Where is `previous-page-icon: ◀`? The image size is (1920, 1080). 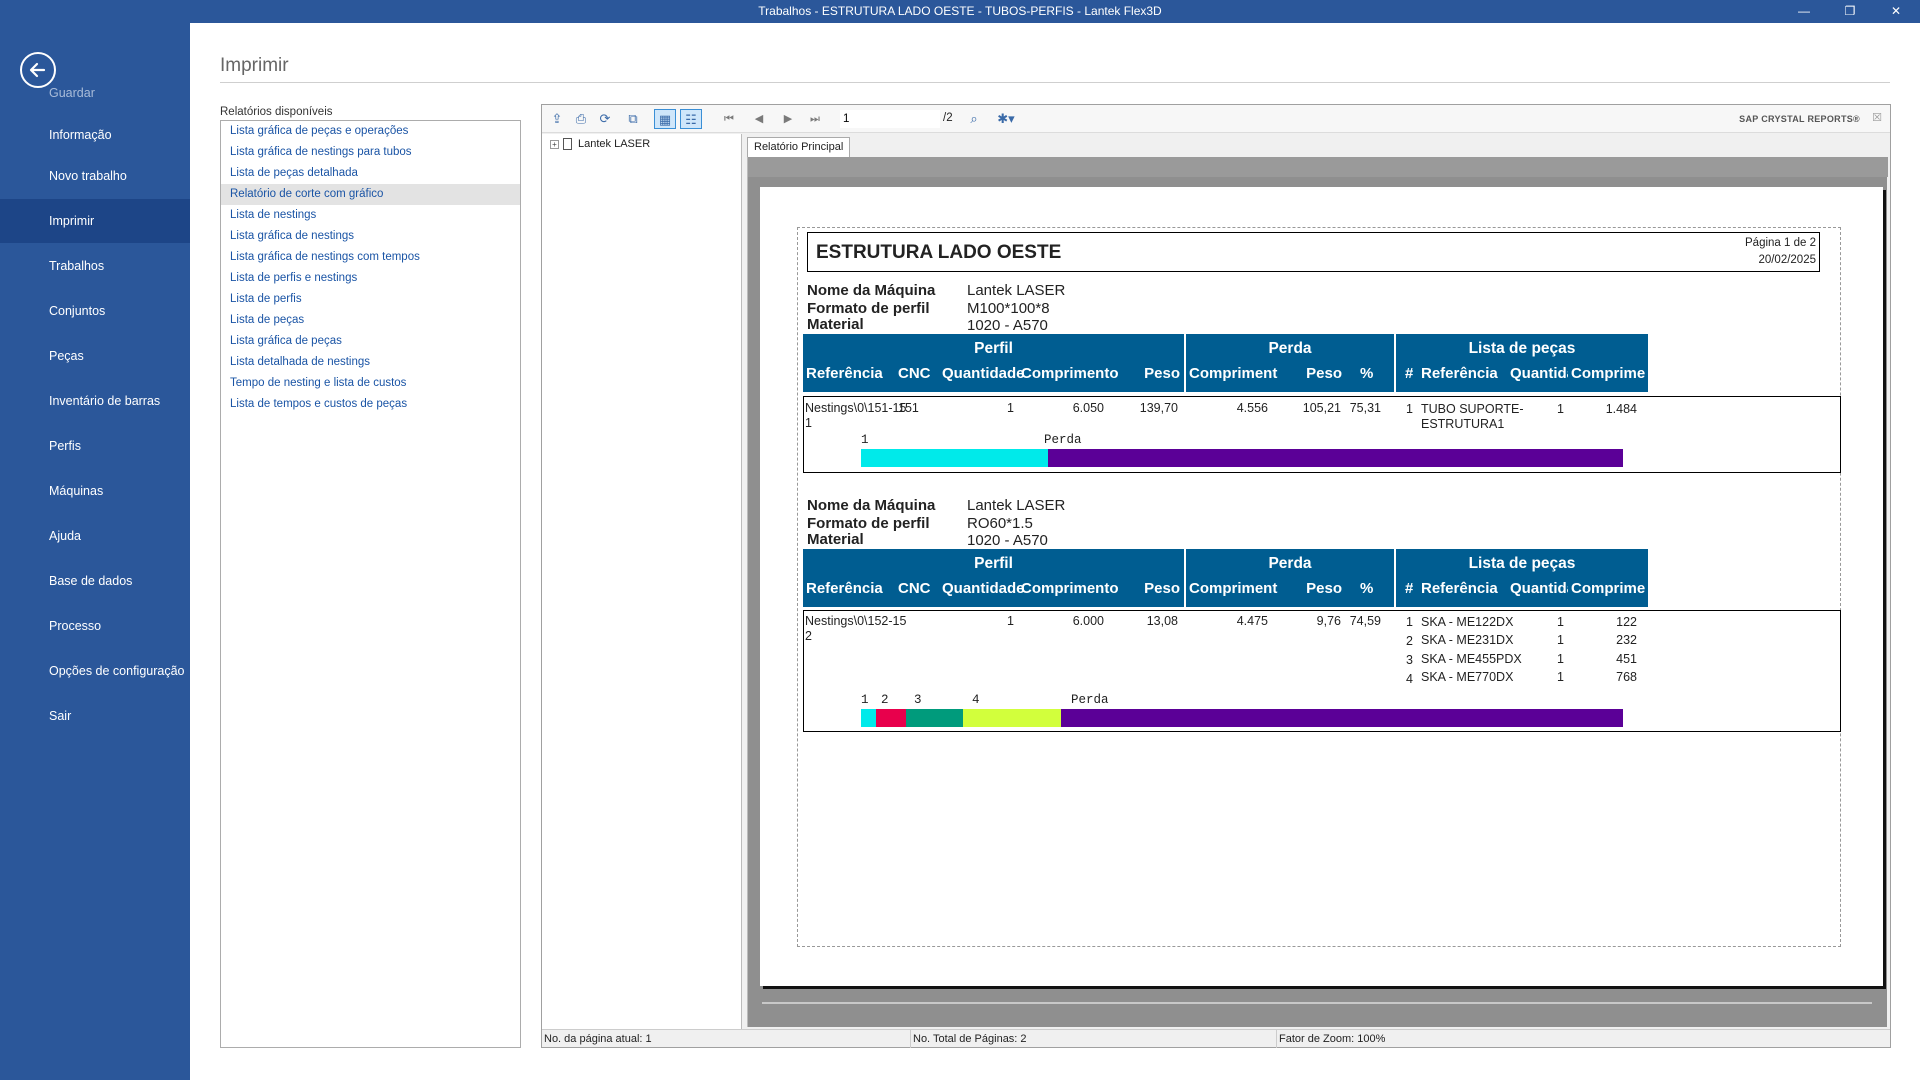 previous-page-icon: ◀ is located at coordinates (759, 119).